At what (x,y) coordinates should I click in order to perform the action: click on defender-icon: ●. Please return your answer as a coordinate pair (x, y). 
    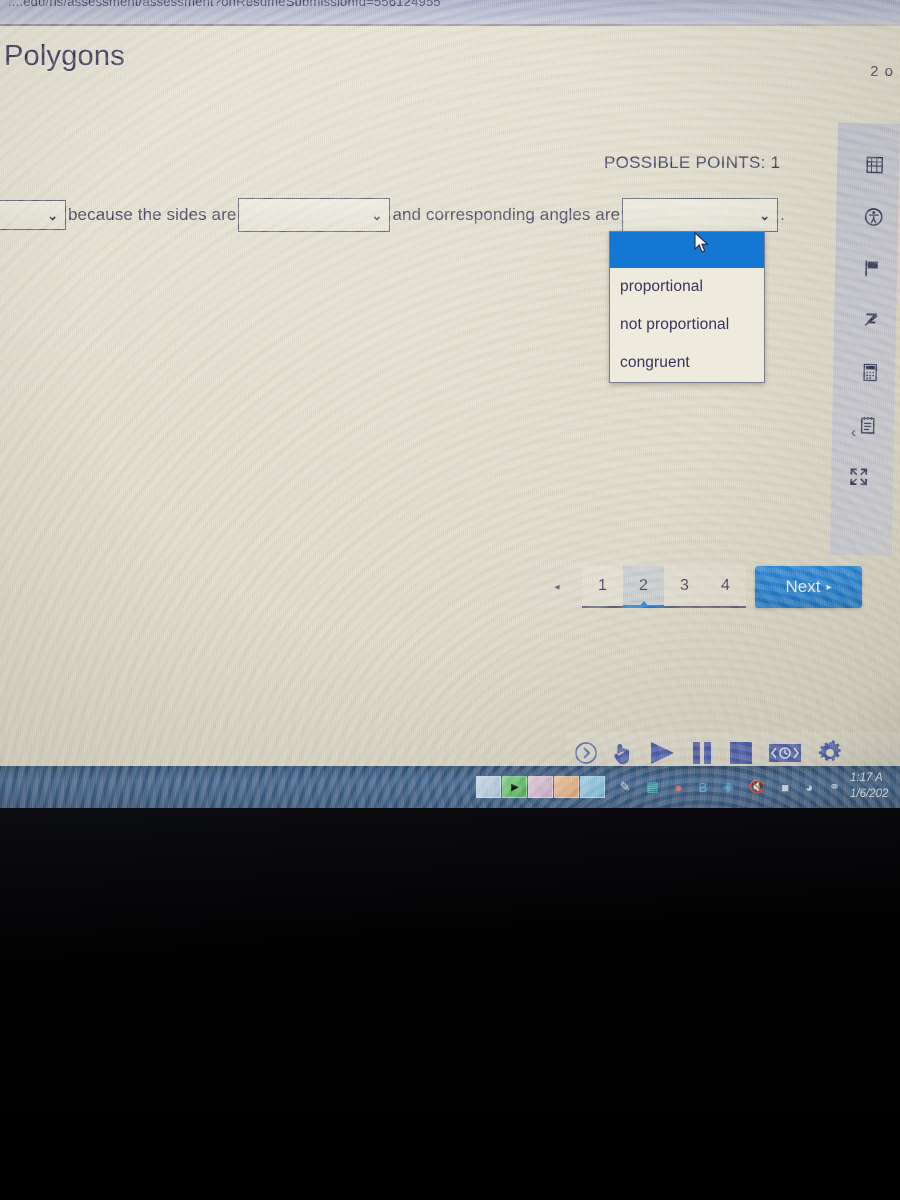
    Looking at the image, I should click on (679, 787).